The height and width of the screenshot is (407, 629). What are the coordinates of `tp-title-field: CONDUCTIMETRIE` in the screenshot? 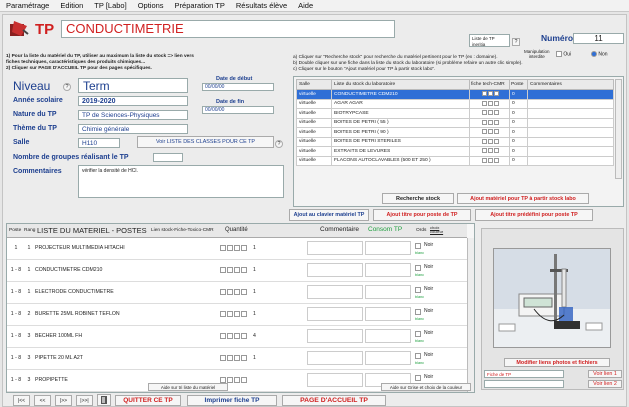 It's located at (228, 29).